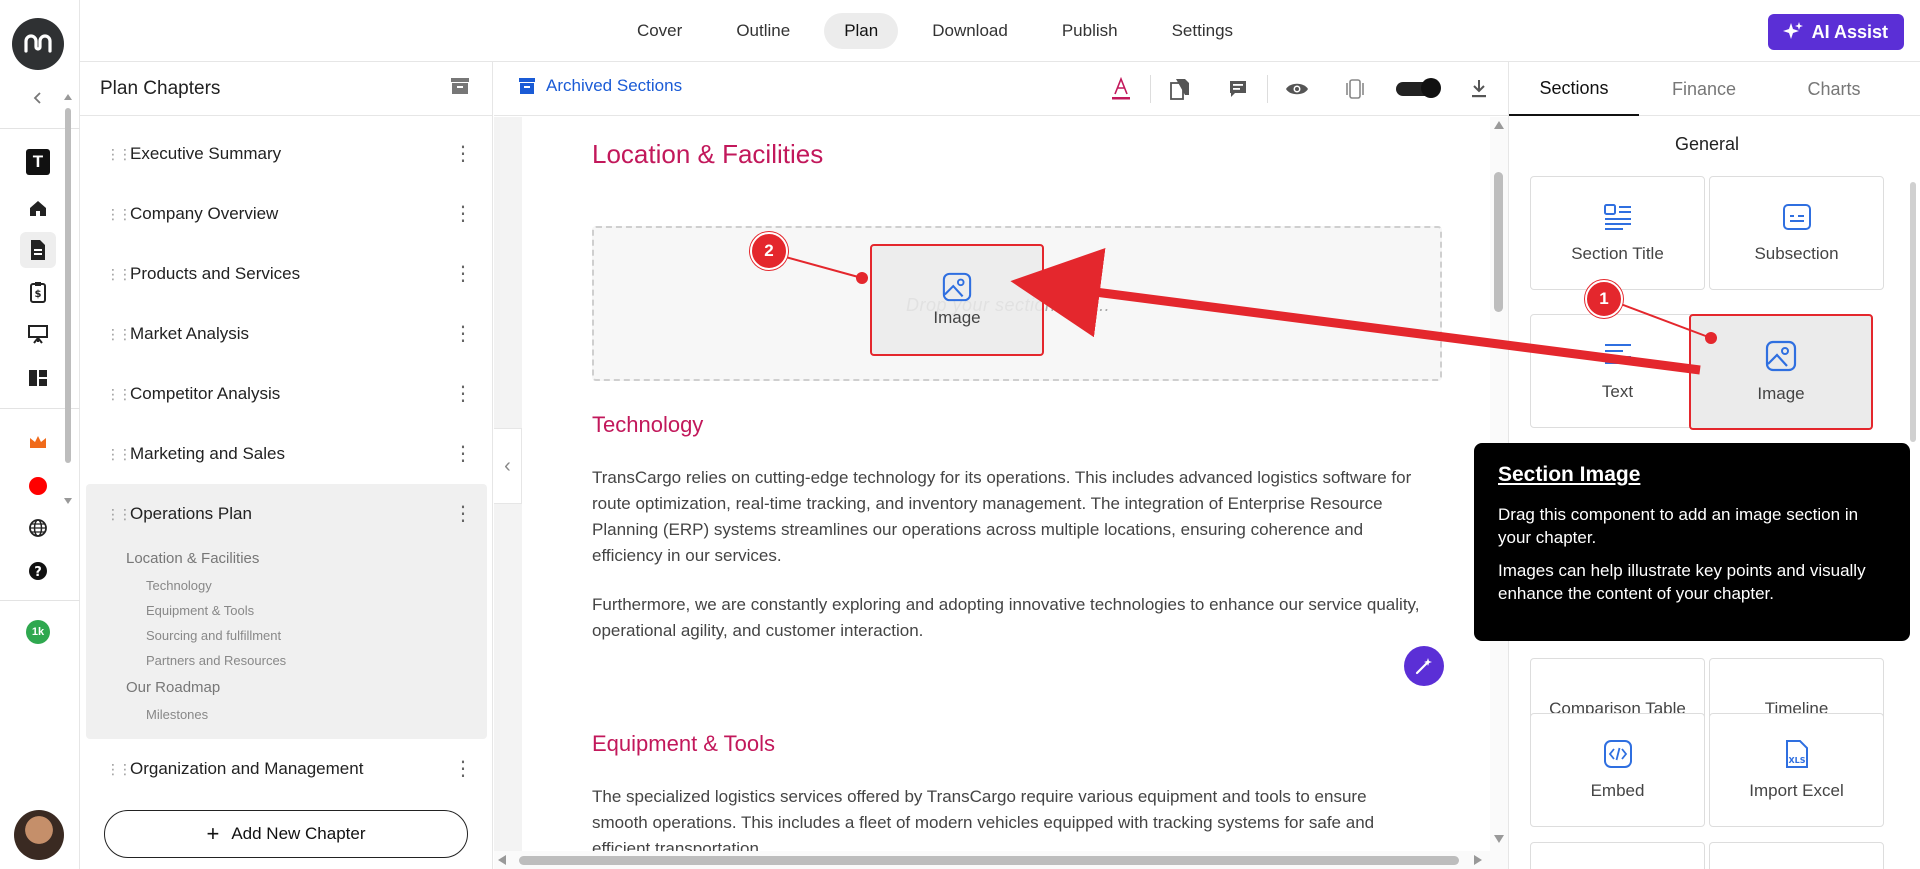 This screenshot has height=869, width=1920. What do you see at coordinates (1202, 31) in the screenshot?
I see `tab-settings: Settings` at bounding box center [1202, 31].